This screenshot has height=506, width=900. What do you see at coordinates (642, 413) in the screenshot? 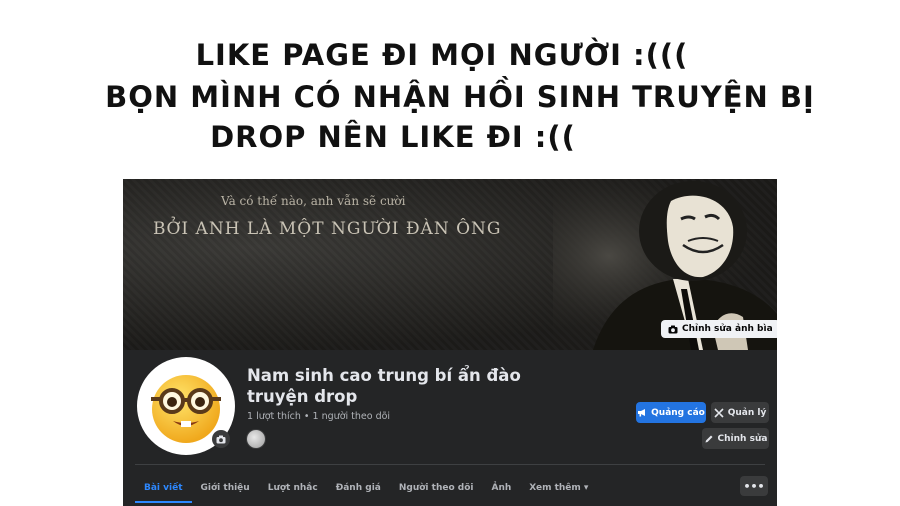
I see `megaphone-icon` at bounding box center [642, 413].